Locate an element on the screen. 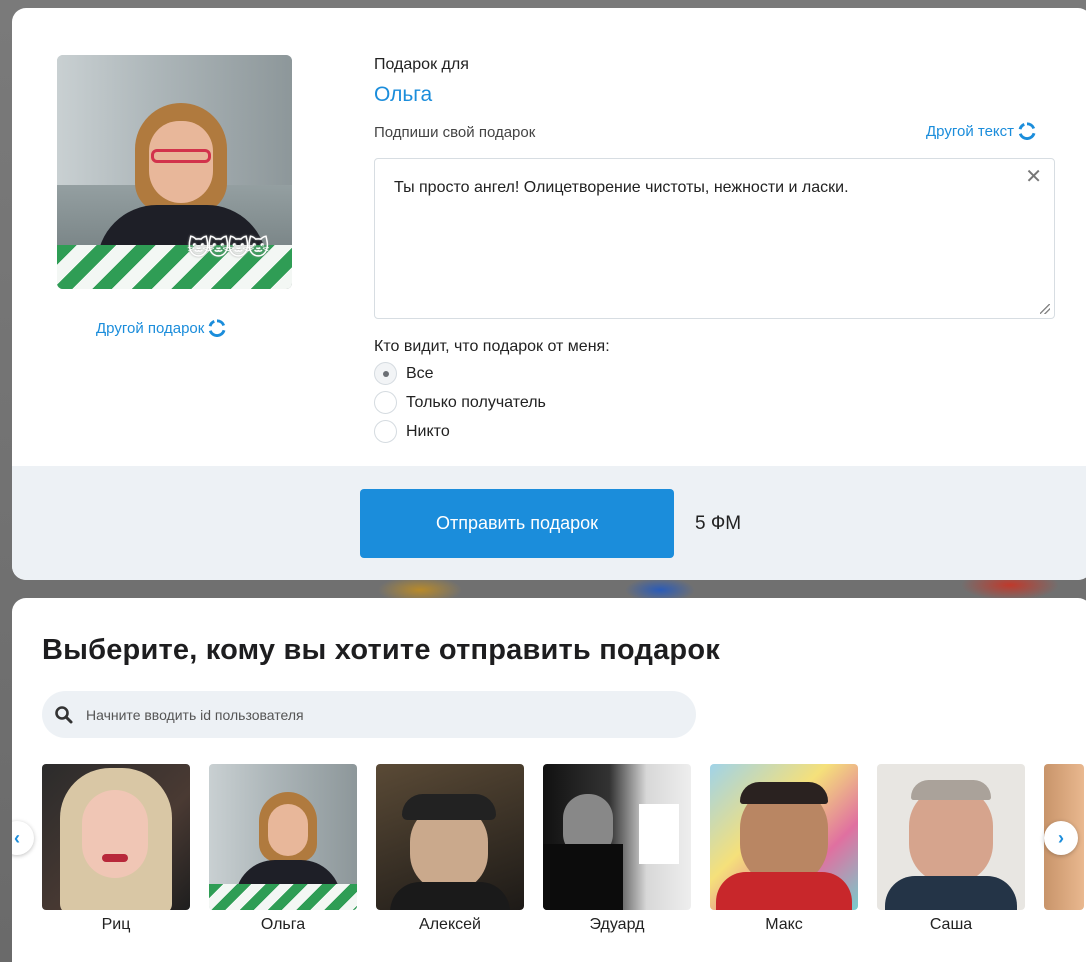  other-gift-link: Другой подарок is located at coordinates (161, 328).